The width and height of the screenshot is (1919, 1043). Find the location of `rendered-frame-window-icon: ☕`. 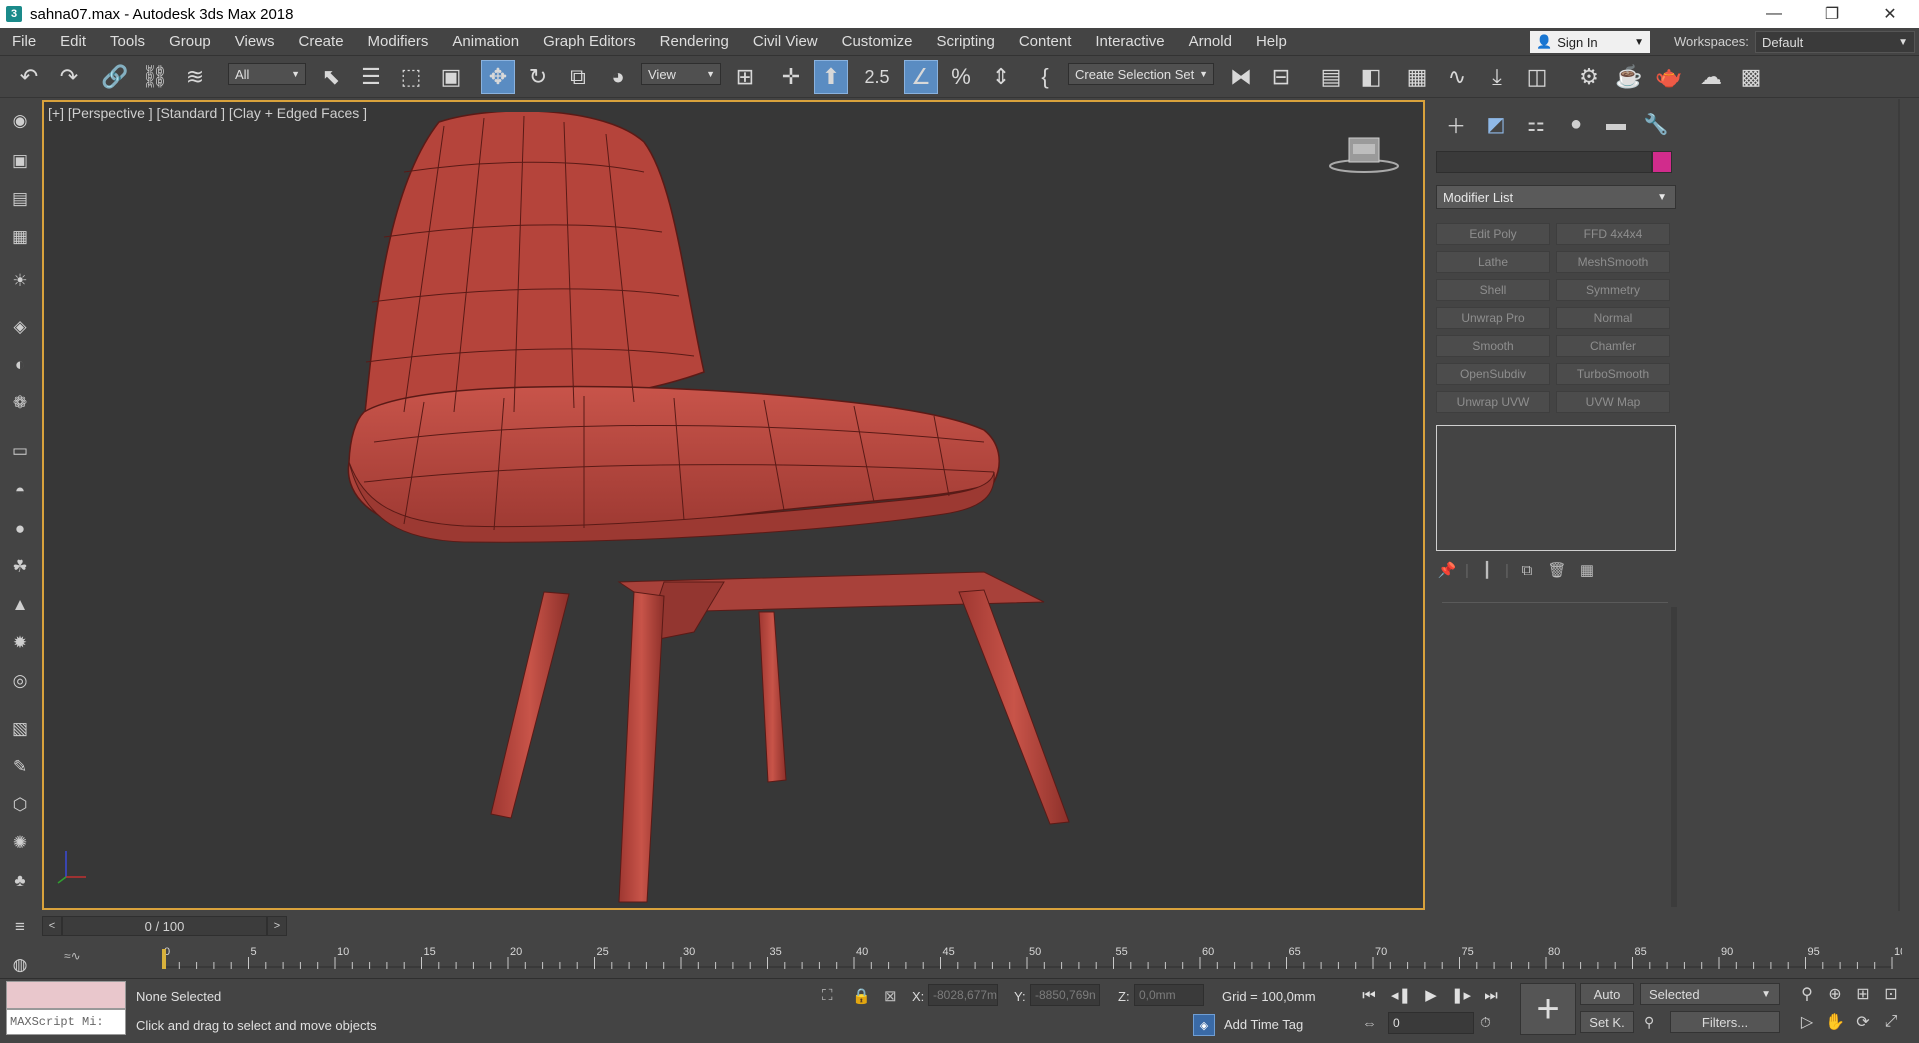

rendered-frame-window-icon: ☕ is located at coordinates (1629, 77).